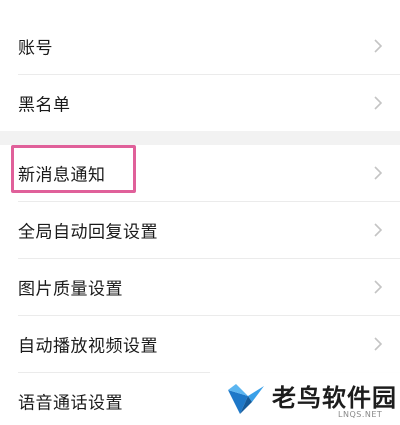 The width and height of the screenshot is (400, 425). I want to click on settings-item-label: 黑名单, so click(44, 105).